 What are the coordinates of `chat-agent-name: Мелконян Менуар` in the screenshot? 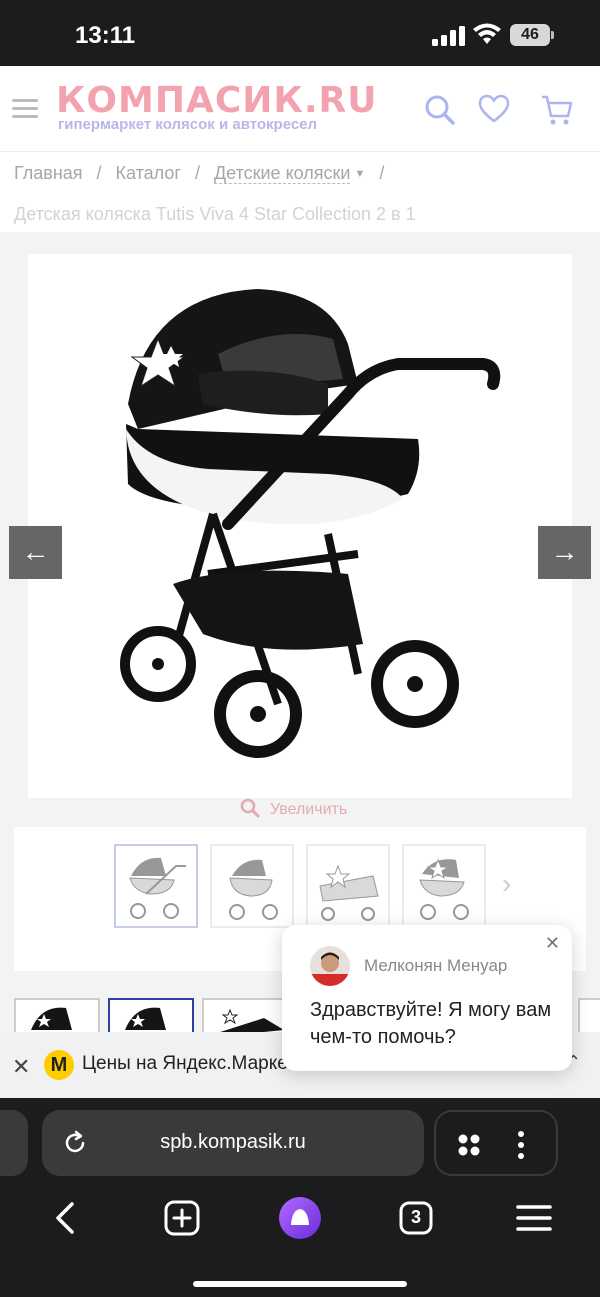 It's located at (436, 965).